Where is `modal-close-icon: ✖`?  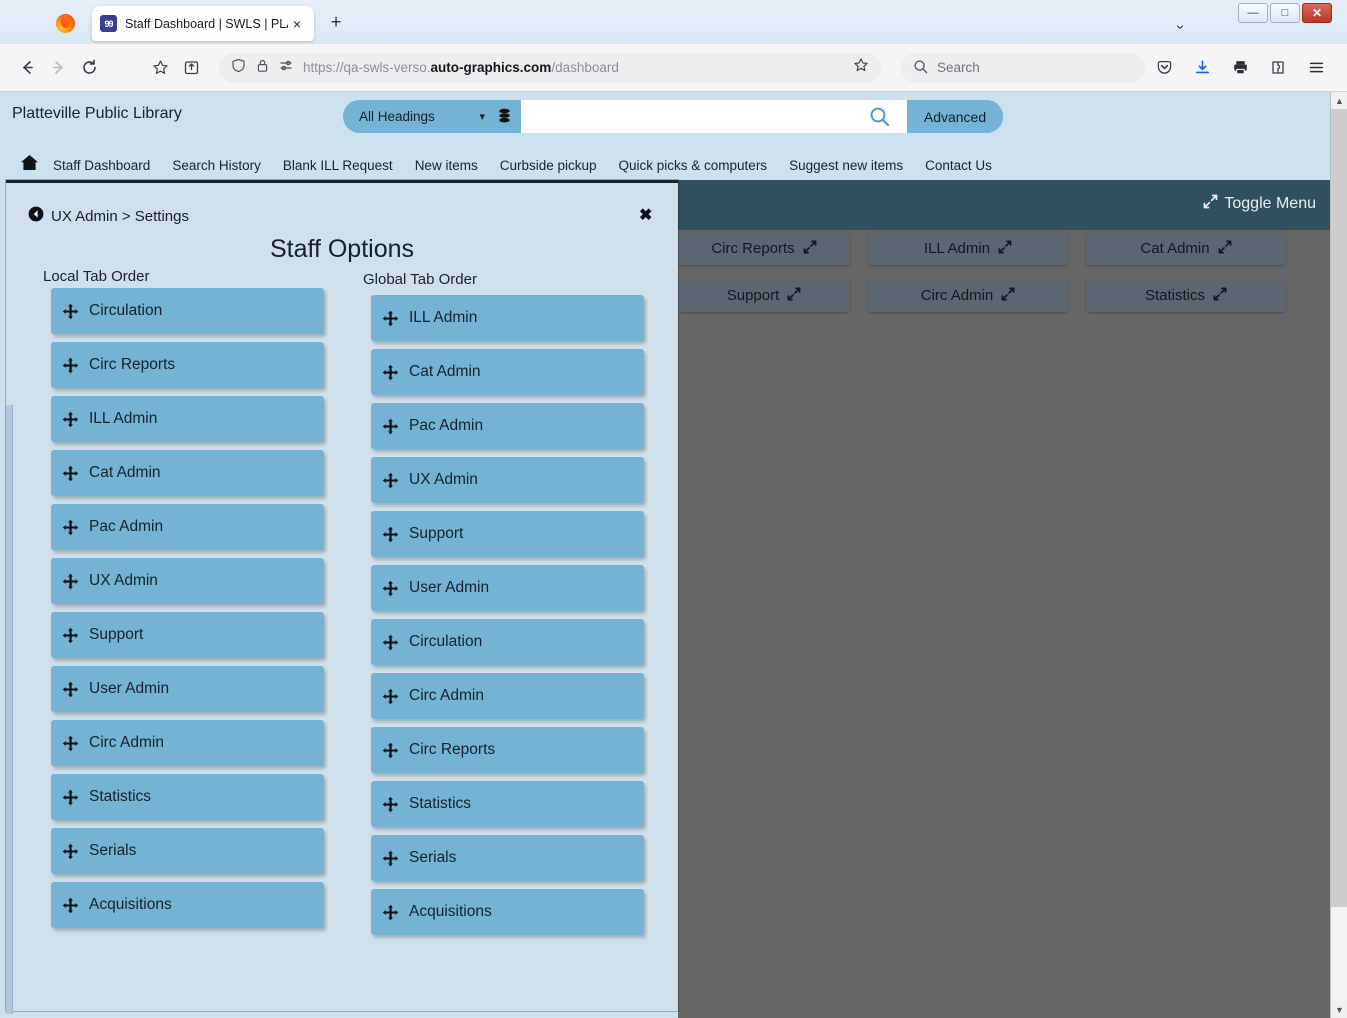
modal-close-icon: ✖ is located at coordinates (645, 215).